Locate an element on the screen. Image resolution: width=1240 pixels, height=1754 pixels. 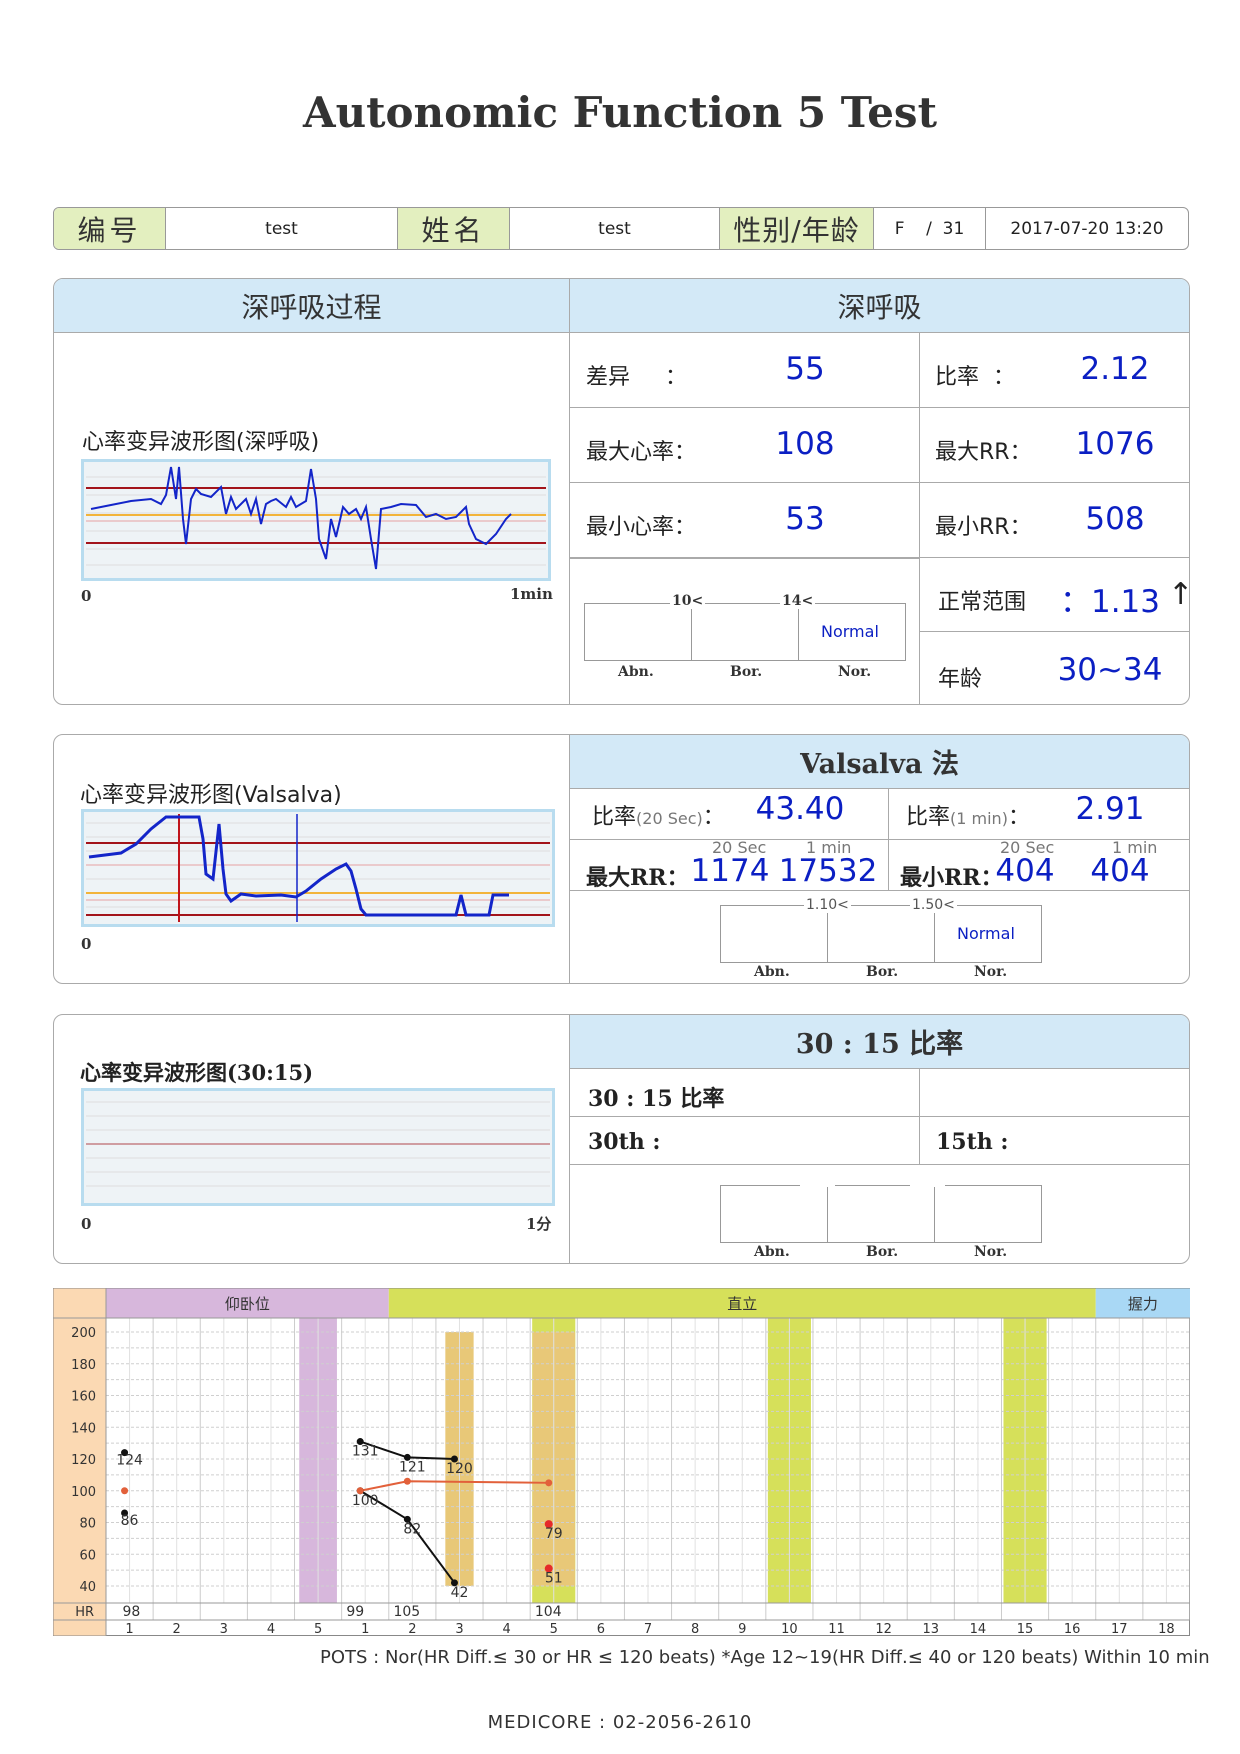
pots-y-tick: 200 is located at coordinates (83, 1333).